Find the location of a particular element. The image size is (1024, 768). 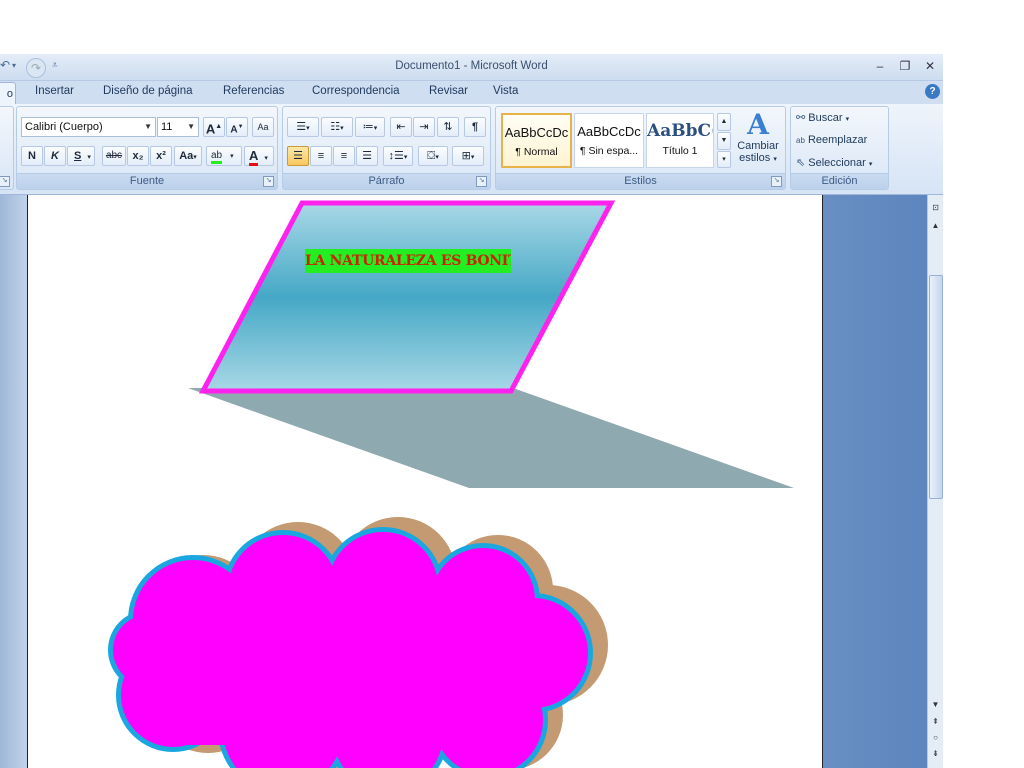

select-label: Seleccionar is located at coordinates (837, 163).